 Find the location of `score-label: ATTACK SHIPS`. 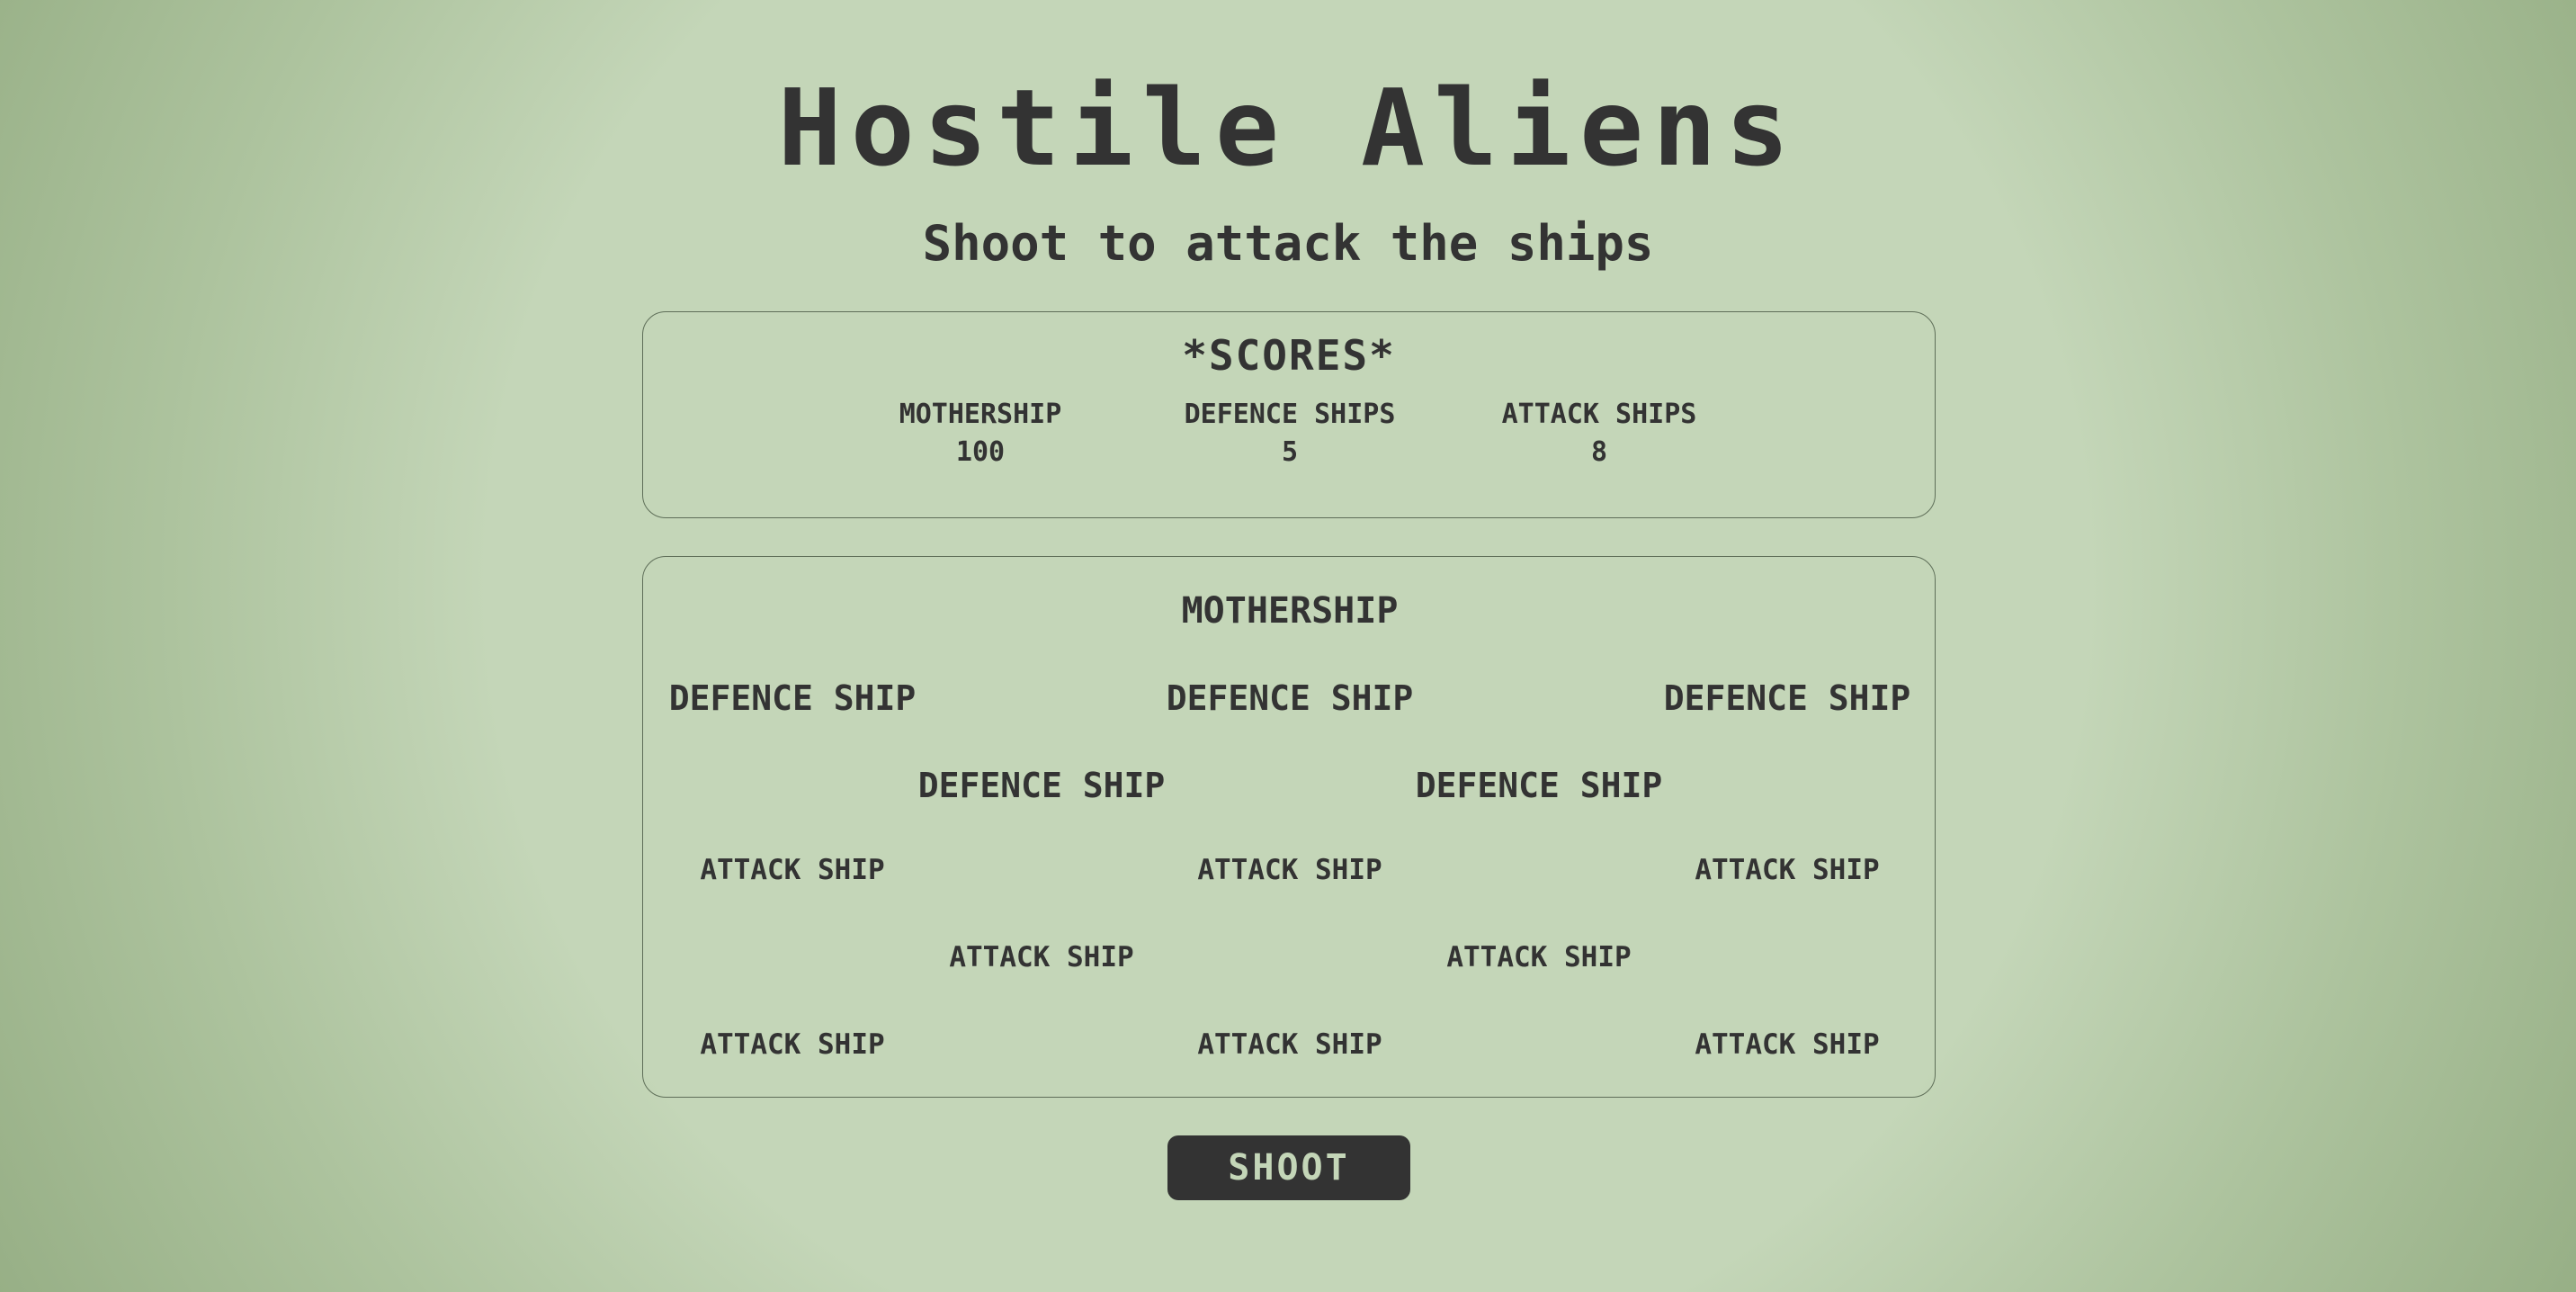

score-label: ATTACK SHIPS is located at coordinates (1599, 414).